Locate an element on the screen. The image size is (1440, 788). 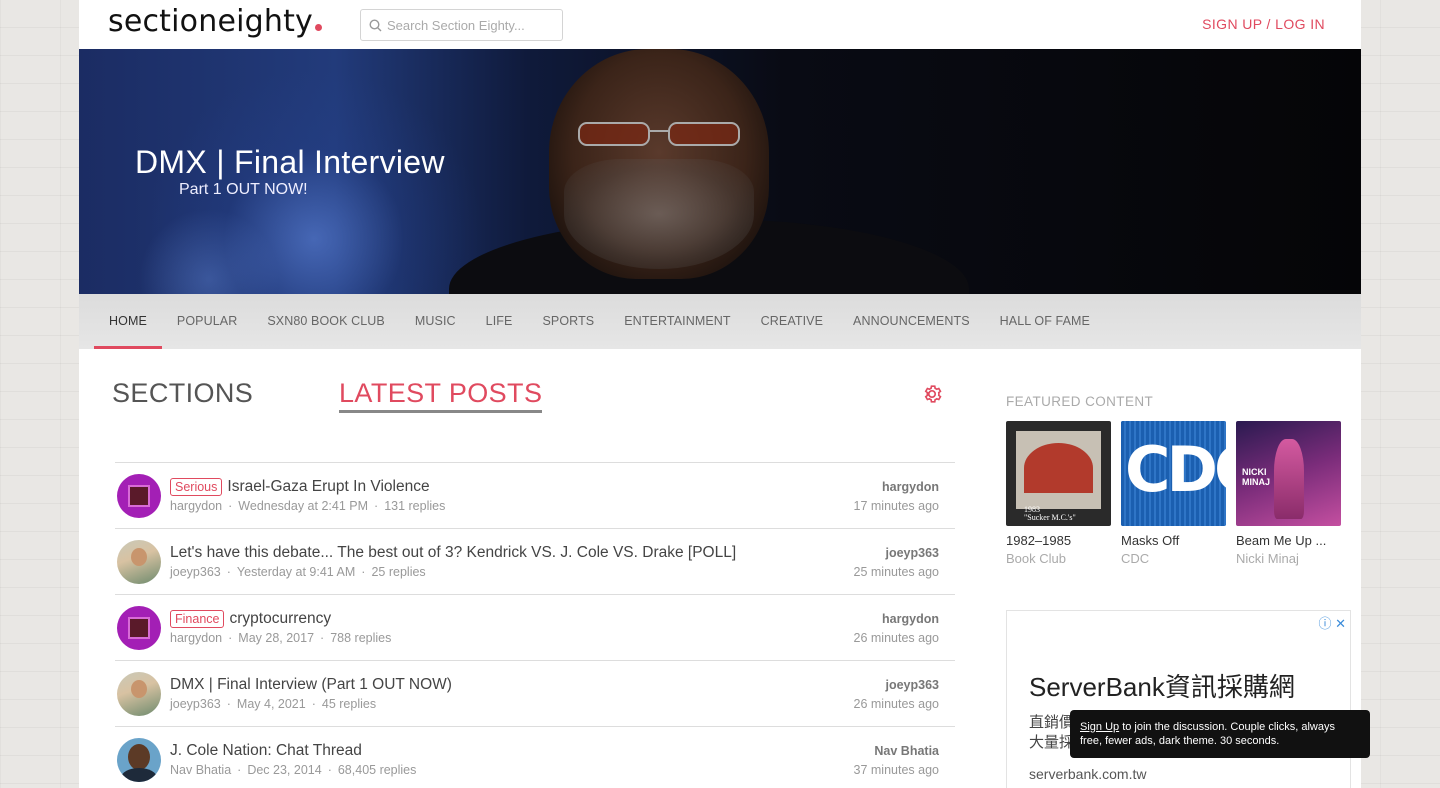
post-title: DMX | Final Interview (Part 1 OUT NOW) is located at coordinates (311, 685).